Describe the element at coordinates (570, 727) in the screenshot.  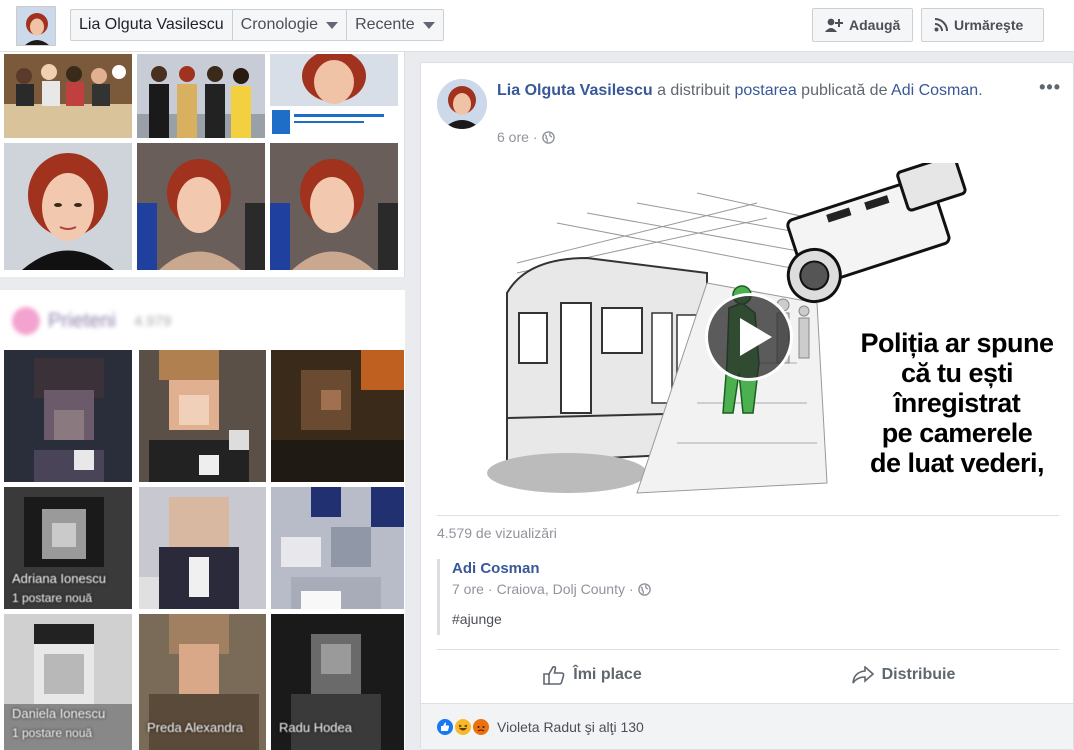
I see `reactions-summary: Violeta Radut şi alţi 130` at that location.